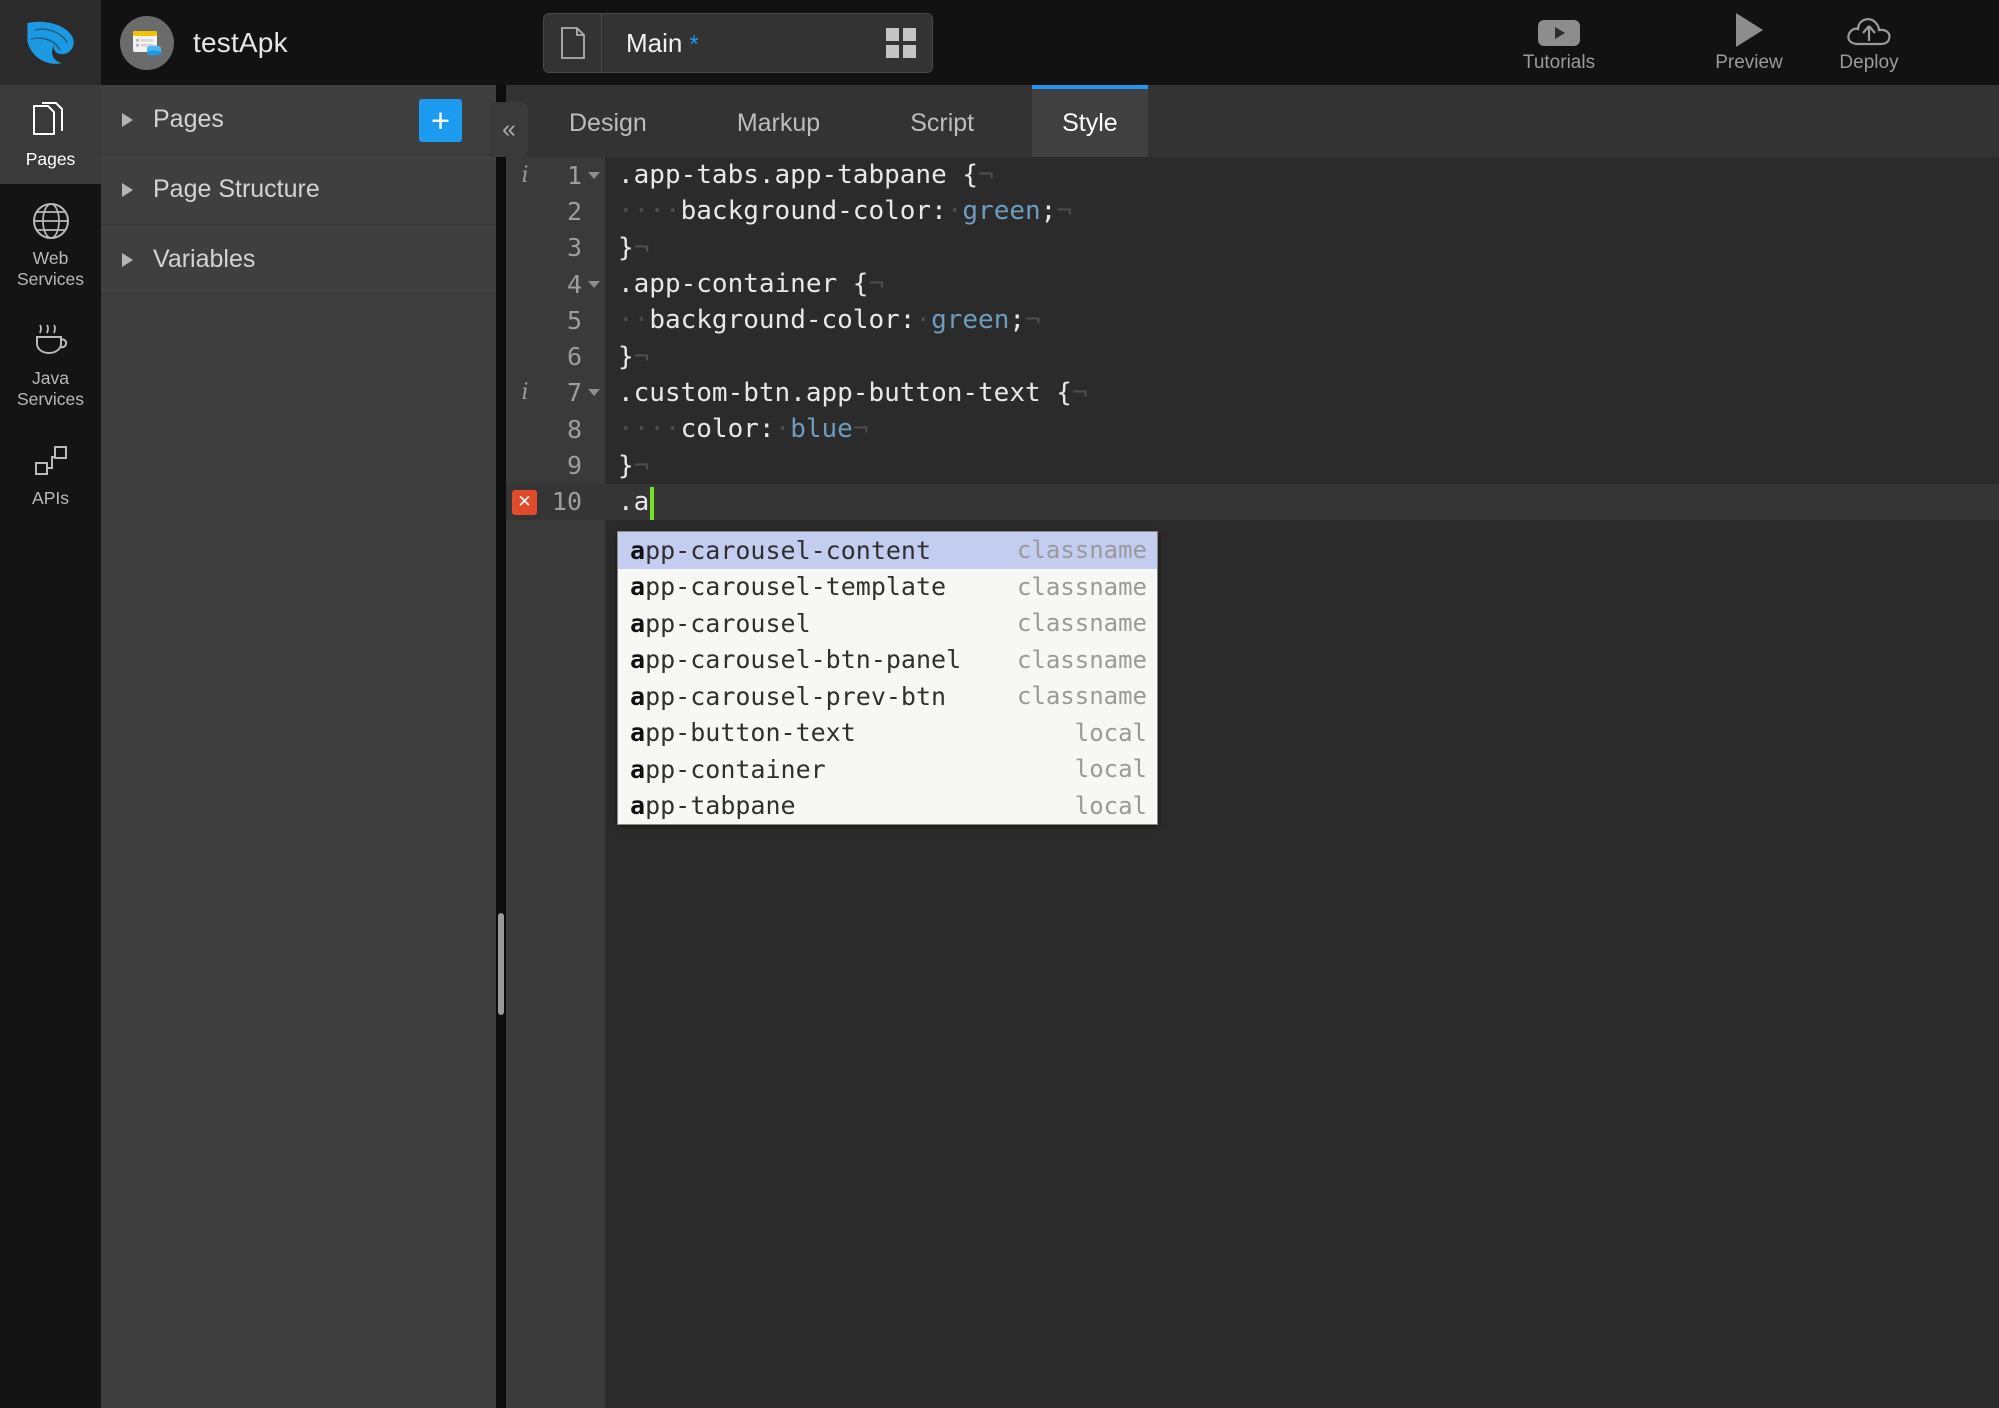  Describe the element at coordinates (51, 221) in the screenshot. I see `globe-icon` at that location.